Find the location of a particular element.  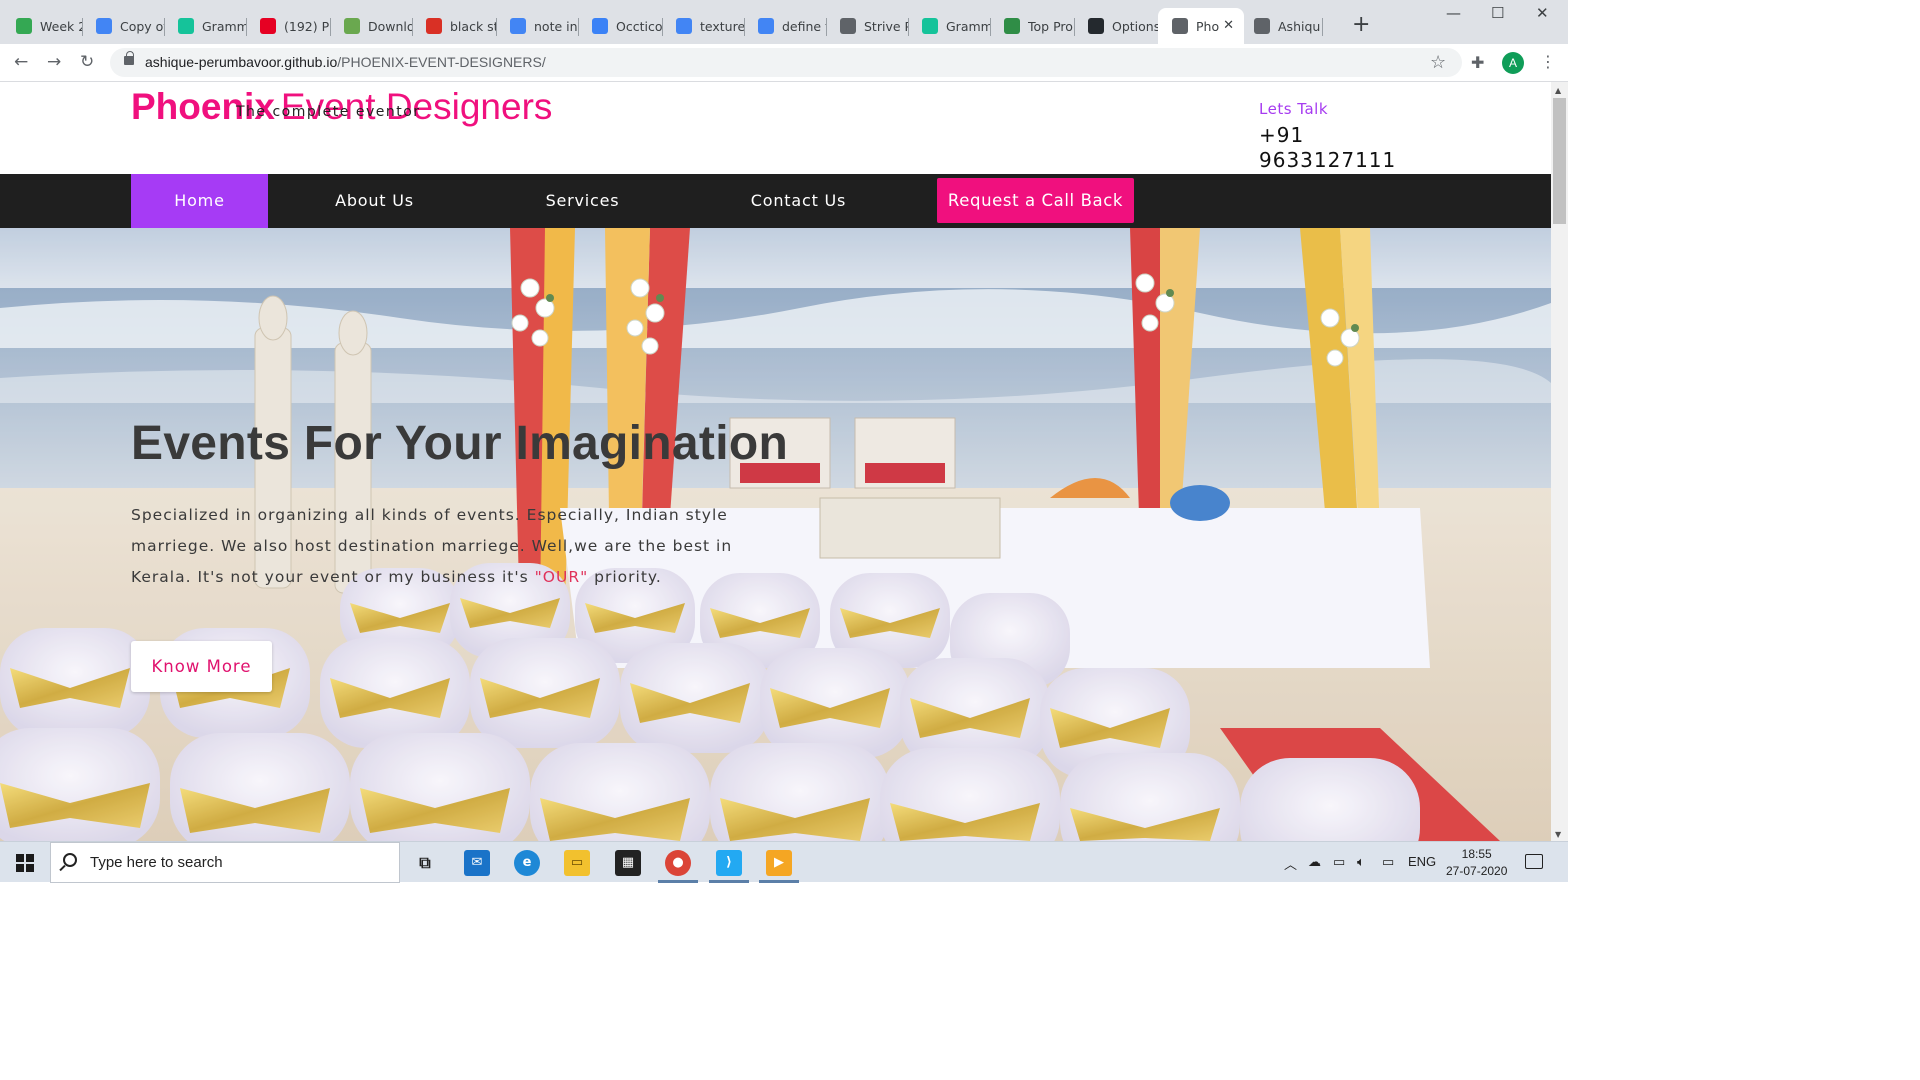

gfg-icon is located at coordinates (1012, 26).